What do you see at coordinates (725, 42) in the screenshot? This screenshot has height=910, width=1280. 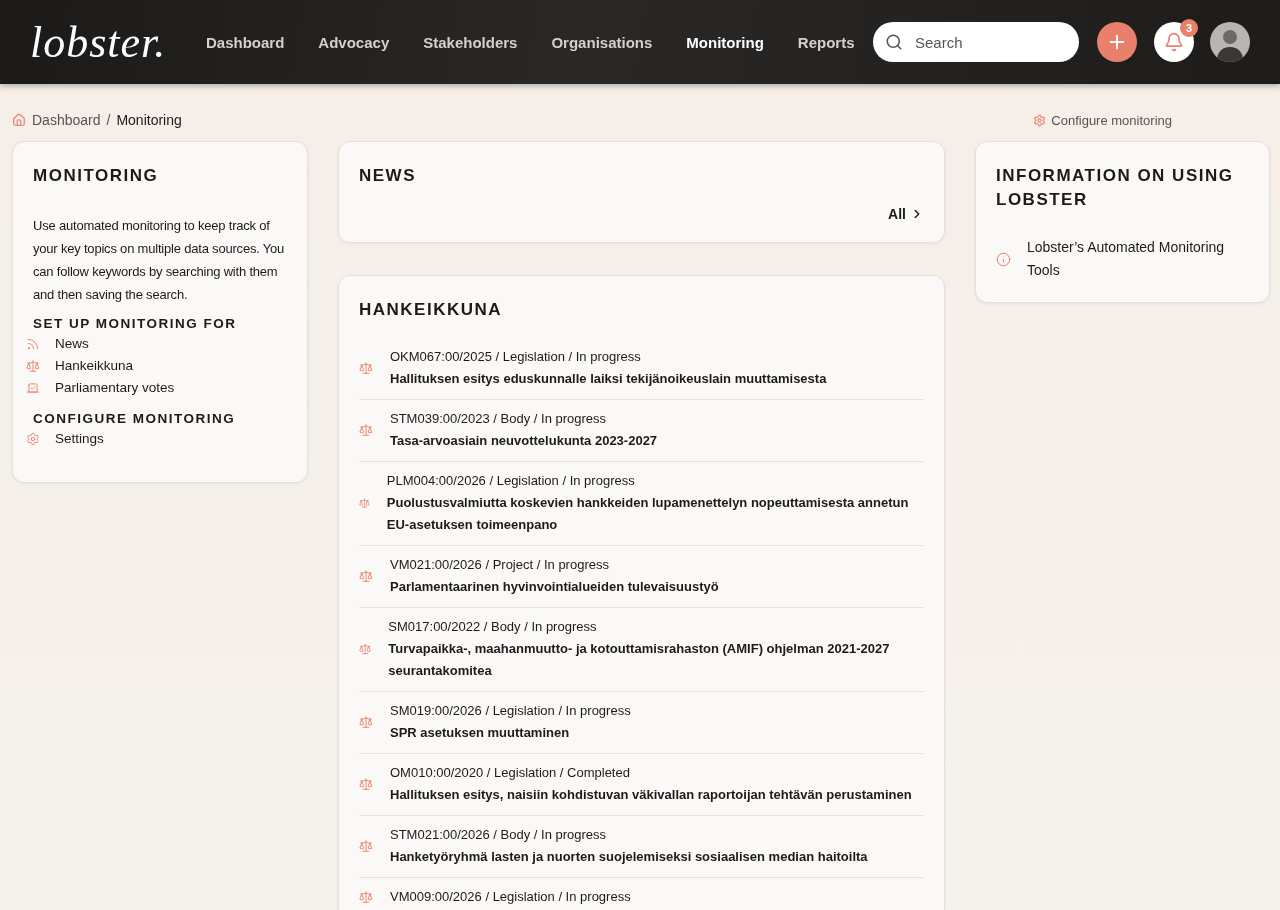 I see `nav-link: Monitoring` at bounding box center [725, 42].